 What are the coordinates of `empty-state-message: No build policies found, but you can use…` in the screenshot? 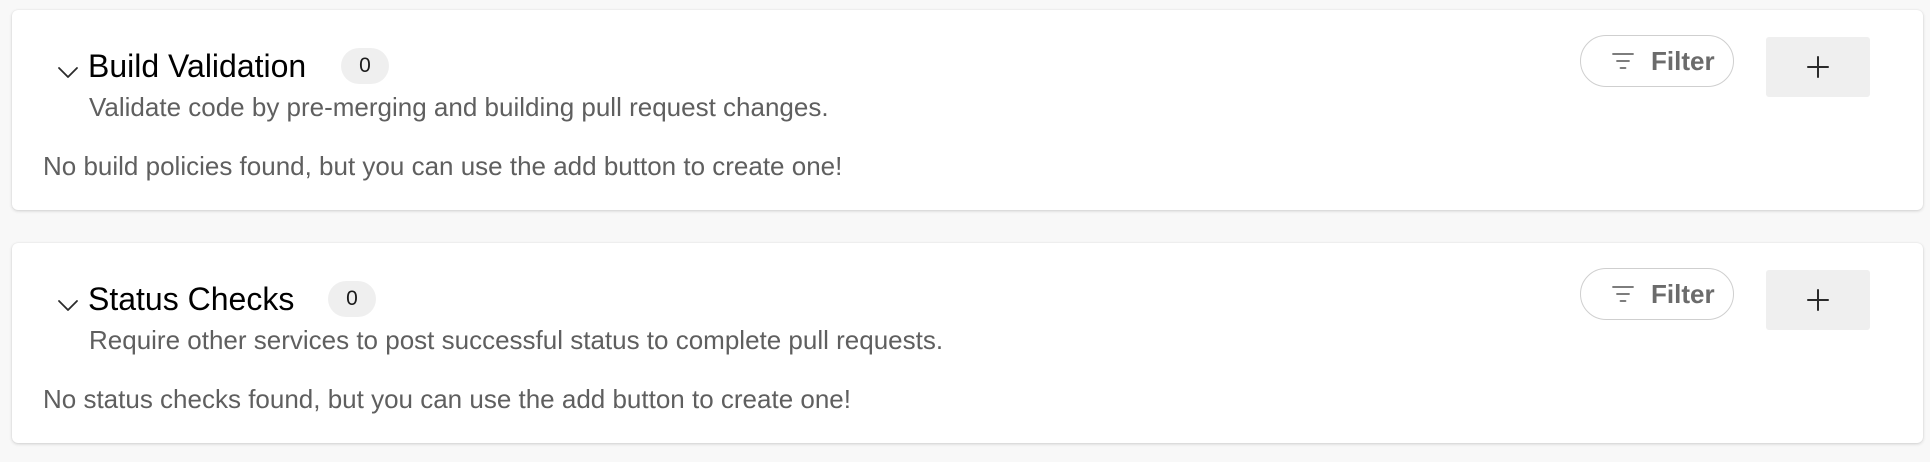 It's located at (443, 166).